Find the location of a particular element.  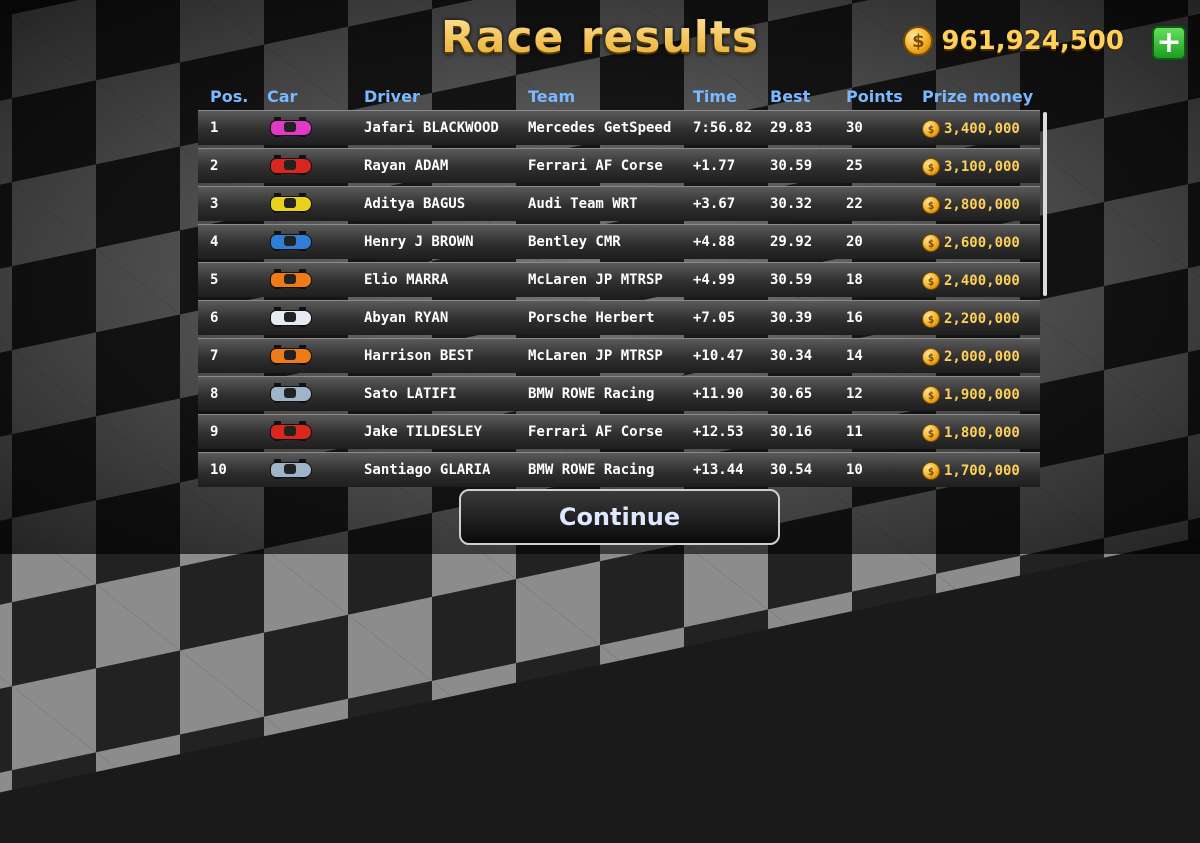

row-pos: 10 is located at coordinates (218, 470).